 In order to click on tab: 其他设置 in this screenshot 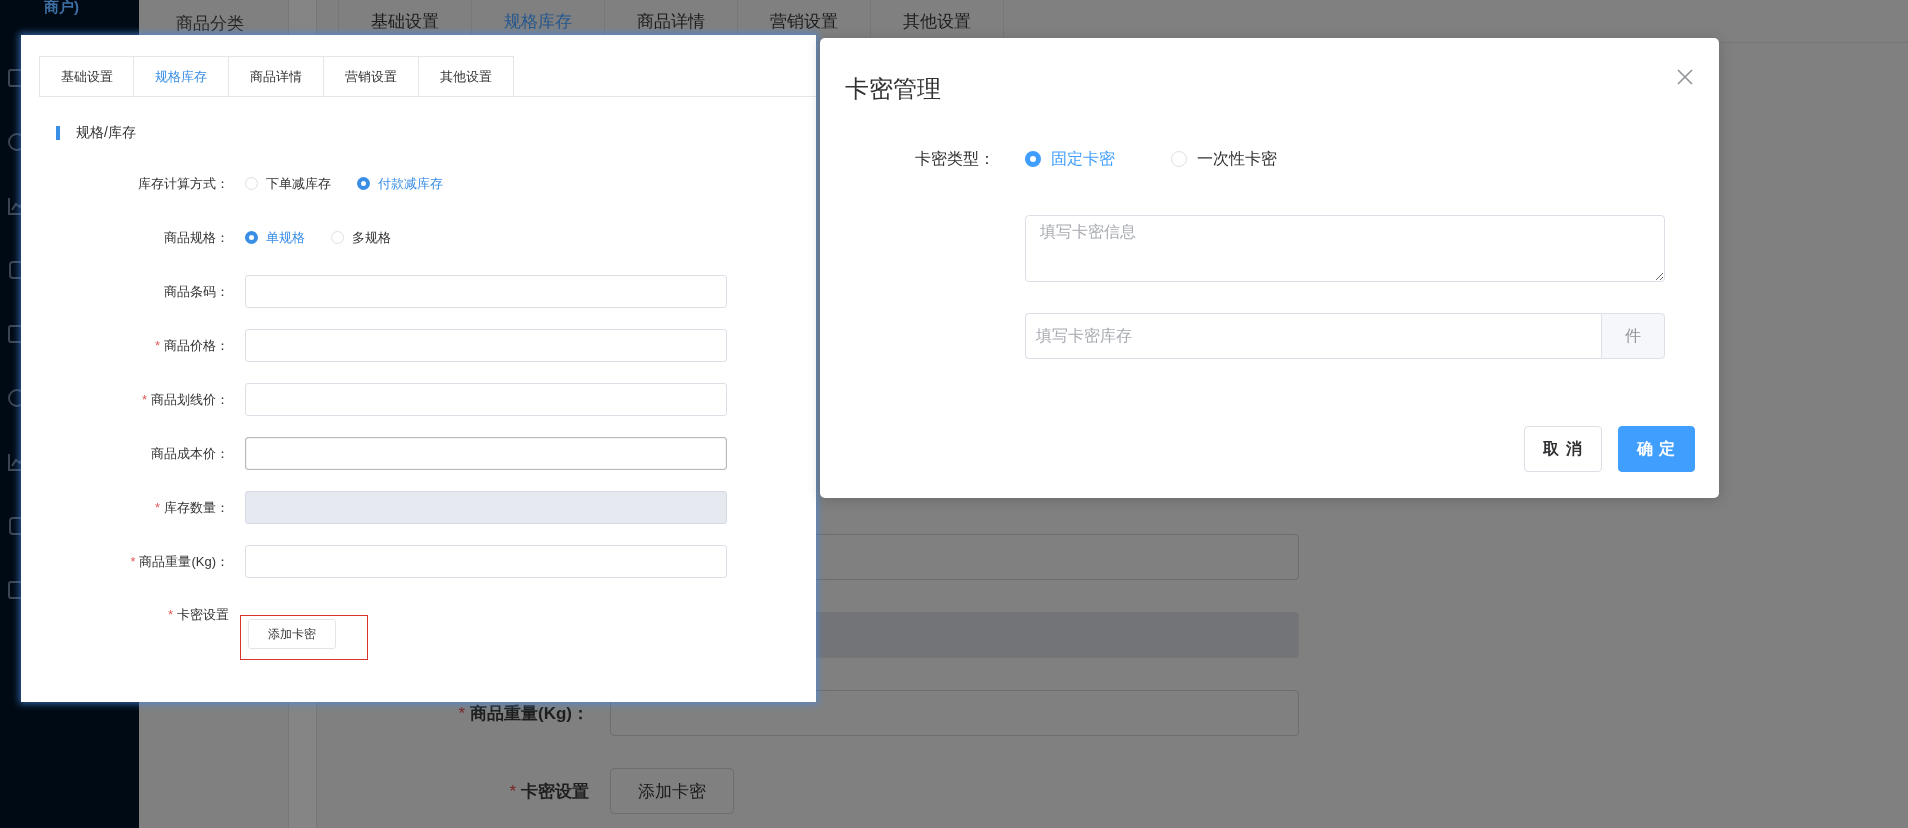, I will do `click(466, 76)`.